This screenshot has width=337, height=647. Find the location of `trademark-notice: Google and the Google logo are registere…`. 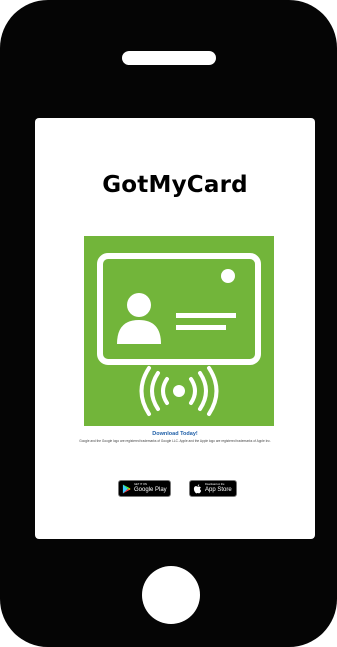

trademark-notice: Google and the Google logo are registere… is located at coordinates (175, 441).